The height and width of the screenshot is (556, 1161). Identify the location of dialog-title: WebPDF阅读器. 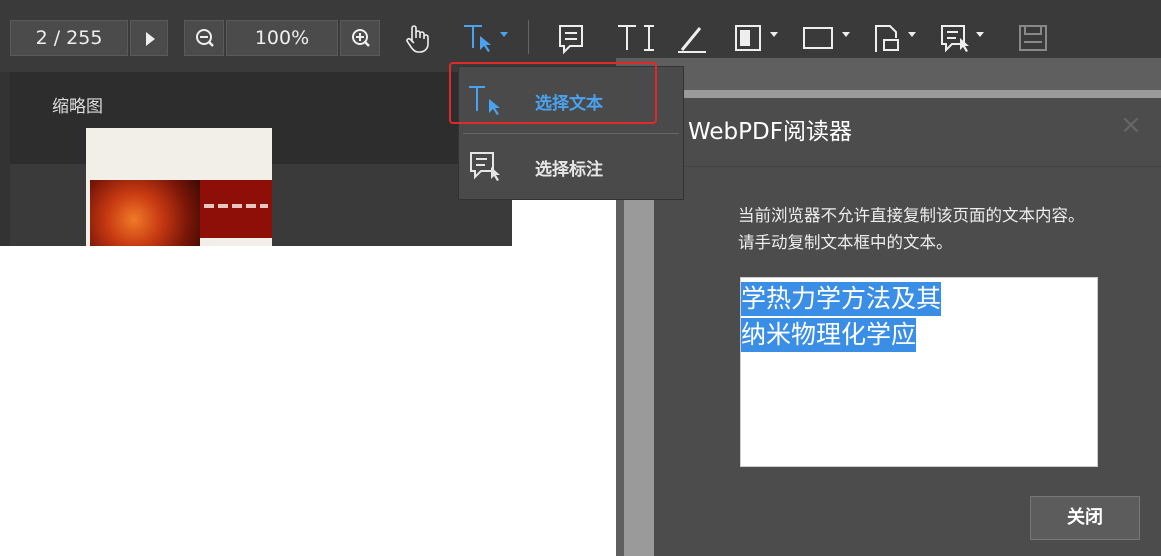
(770, 132).